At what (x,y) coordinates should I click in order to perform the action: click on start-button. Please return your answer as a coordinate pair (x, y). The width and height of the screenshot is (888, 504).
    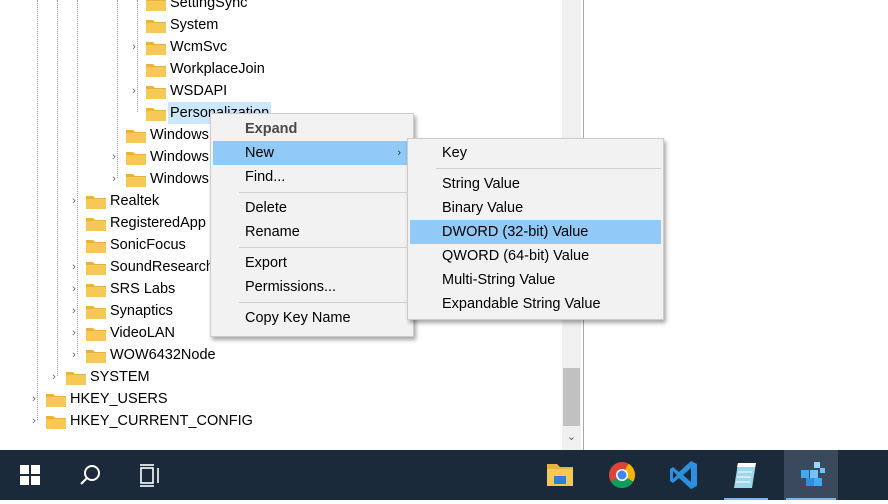
    Looking at the image, I should click on (30, 475).